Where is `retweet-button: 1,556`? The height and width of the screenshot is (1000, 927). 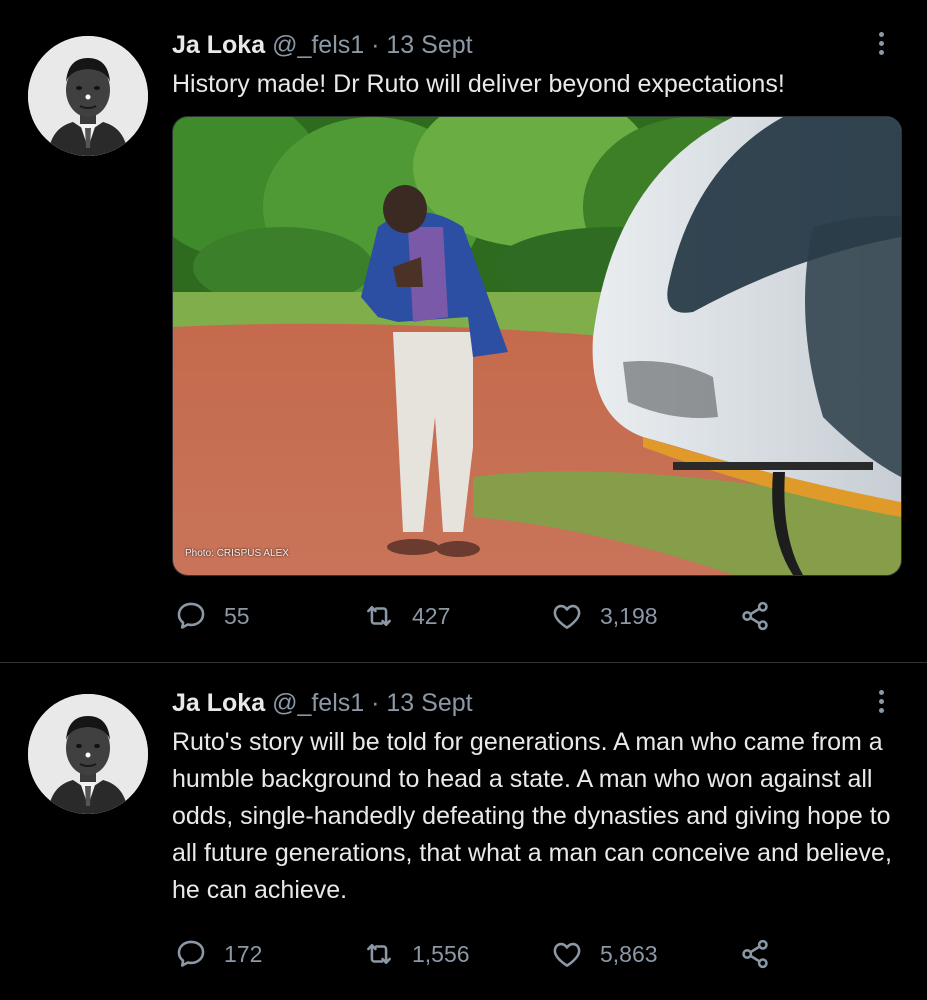 retweet-button: 1,556 is located at coordinates (416, 954).